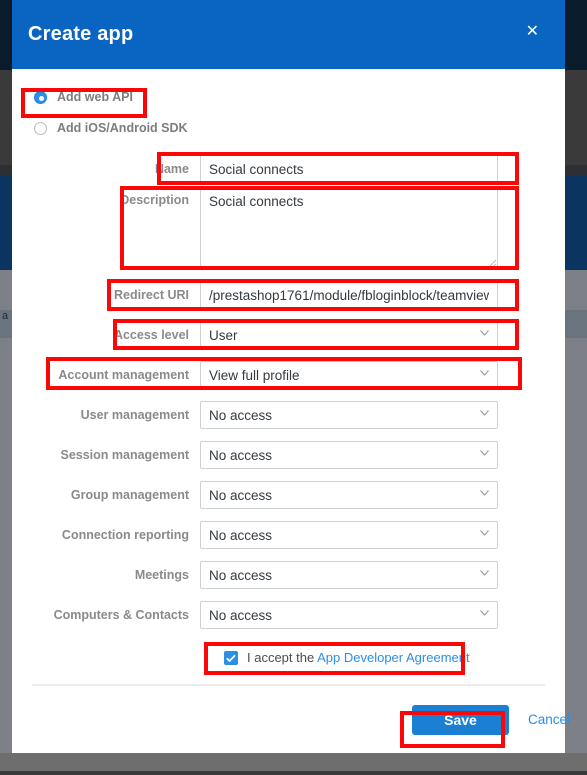 This screenshot has width=587, height=775. I want to click on form-row-name: Name, so click(288, 169).